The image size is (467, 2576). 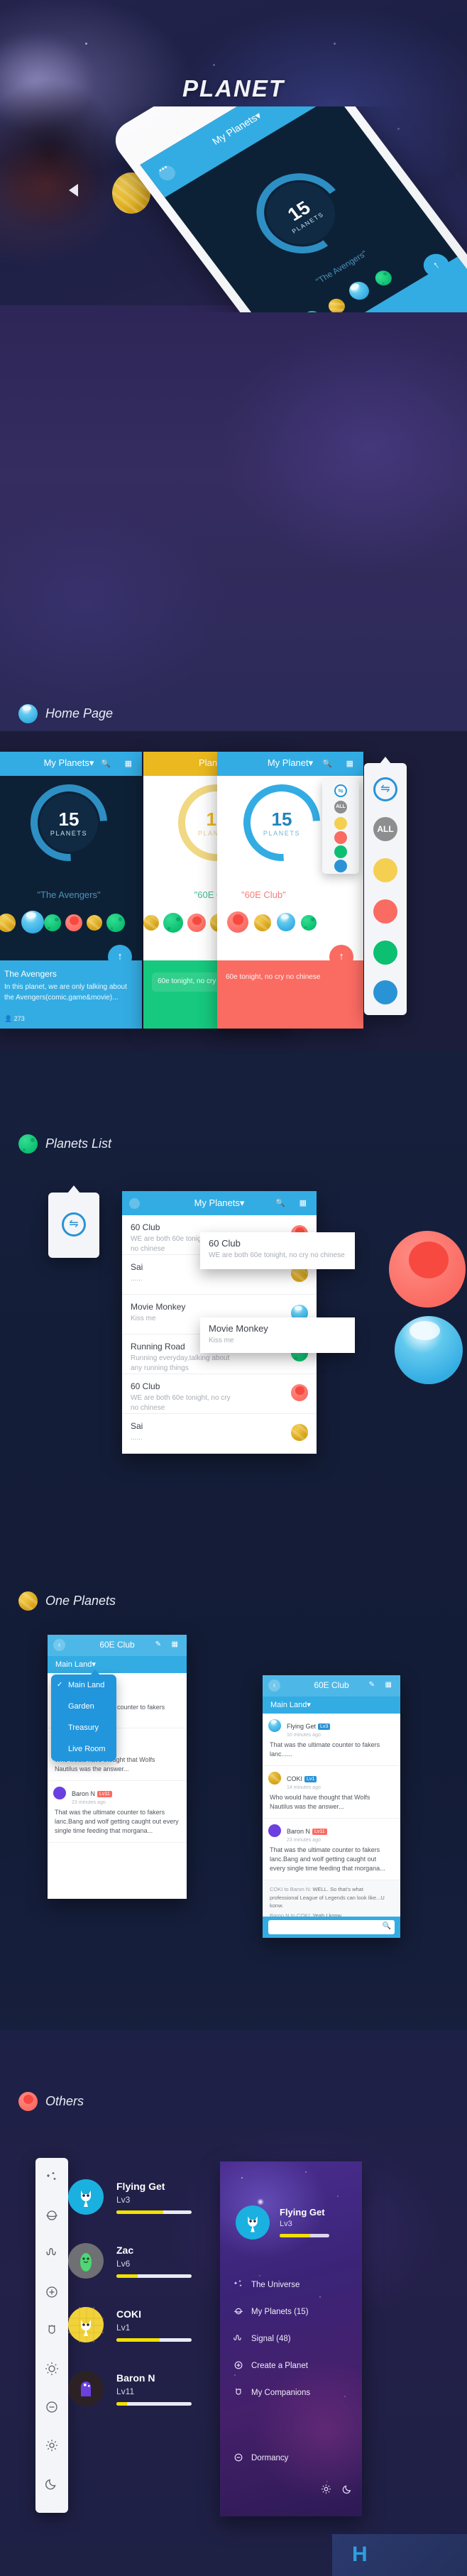 What do you see at coordinates (139, 2396) in the screenshot?
I see `list-item: Baron N Lv11` at bounding box center [139, 2396].